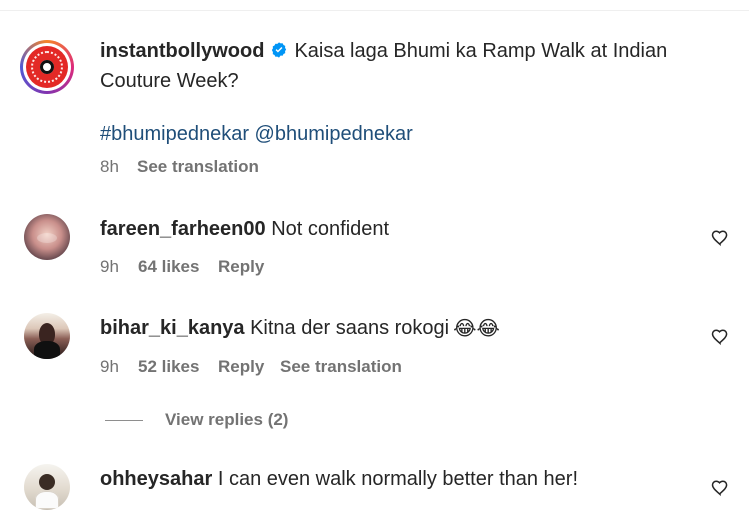 This screenshot has height=514, width=749. What do you see at coordinates (481, 51) in the screenshot?
I see `post-caption-line-1: Kaisa laga Bhumi ka Ramp Walk at Indian` at bounding box center [481, 51].